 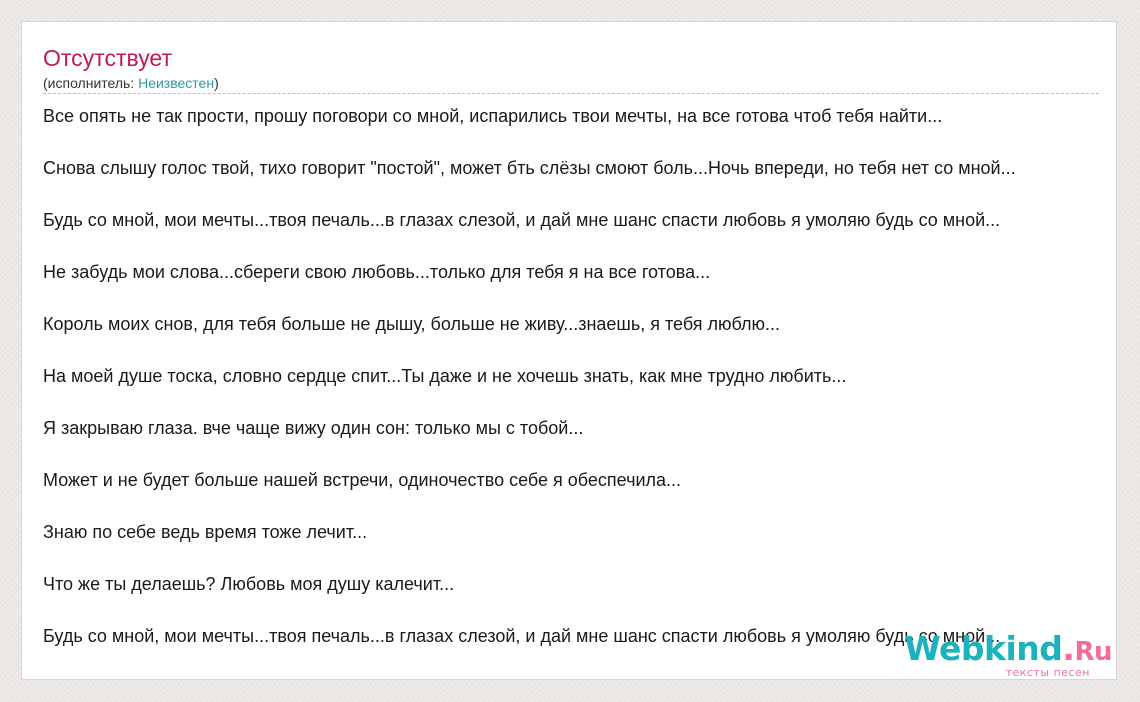 I want to click on site-watermark: Webkind.Ru тексты песен, so click(x=1008, y=655).